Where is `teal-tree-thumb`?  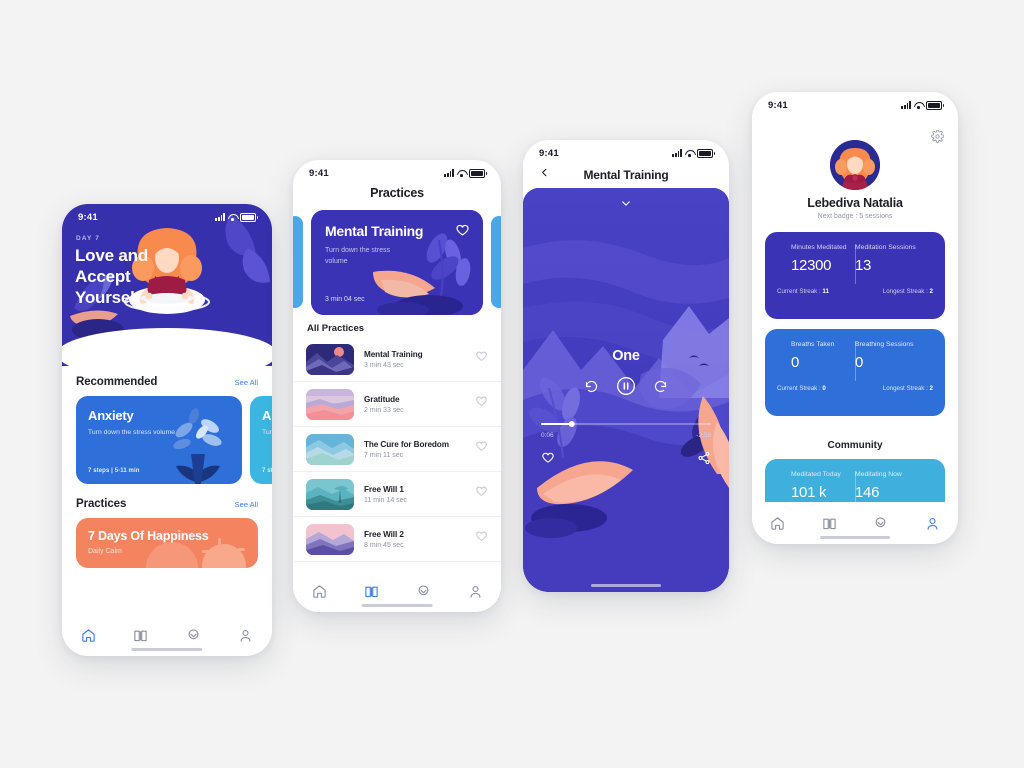 teal-tree-thumb is located at coordinates (330, 494).